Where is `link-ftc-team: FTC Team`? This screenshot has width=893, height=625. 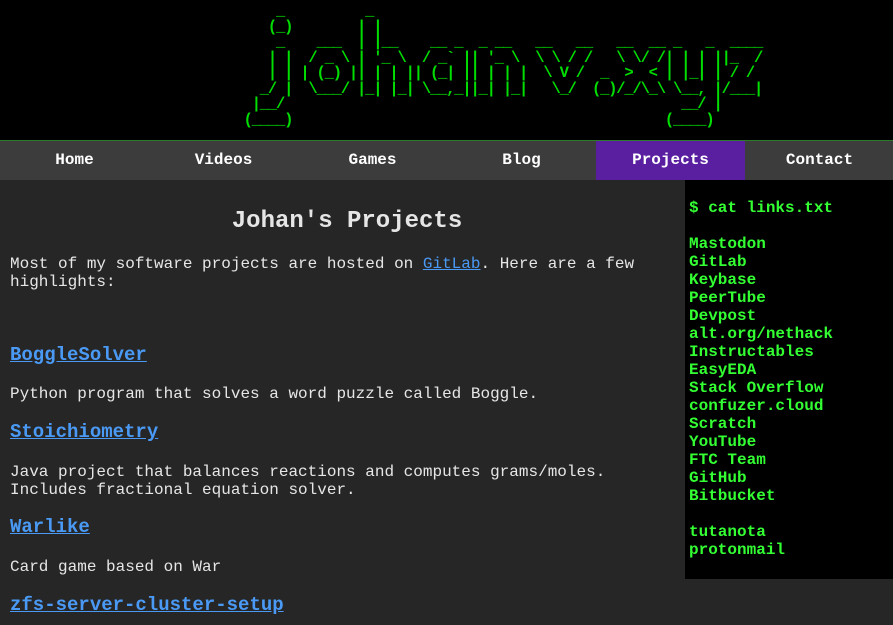 link-ftc-team: FTC Team is located at coordinates (761, 460).